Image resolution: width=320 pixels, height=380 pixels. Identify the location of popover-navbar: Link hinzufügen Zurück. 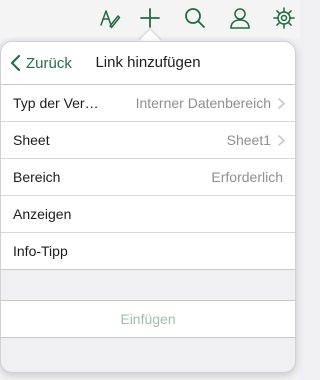
(148, 63).